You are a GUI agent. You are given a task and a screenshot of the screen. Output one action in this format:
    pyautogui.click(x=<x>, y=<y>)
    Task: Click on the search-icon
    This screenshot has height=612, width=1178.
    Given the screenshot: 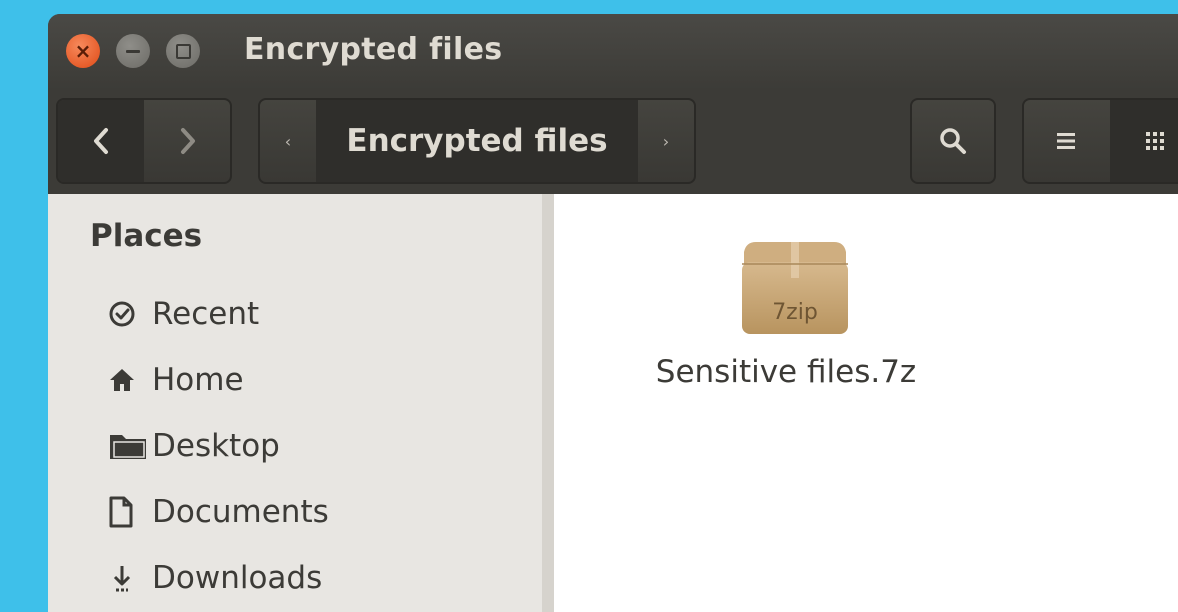 What is the action you would take?
    pyautogui.click(x=953, y=141)
    